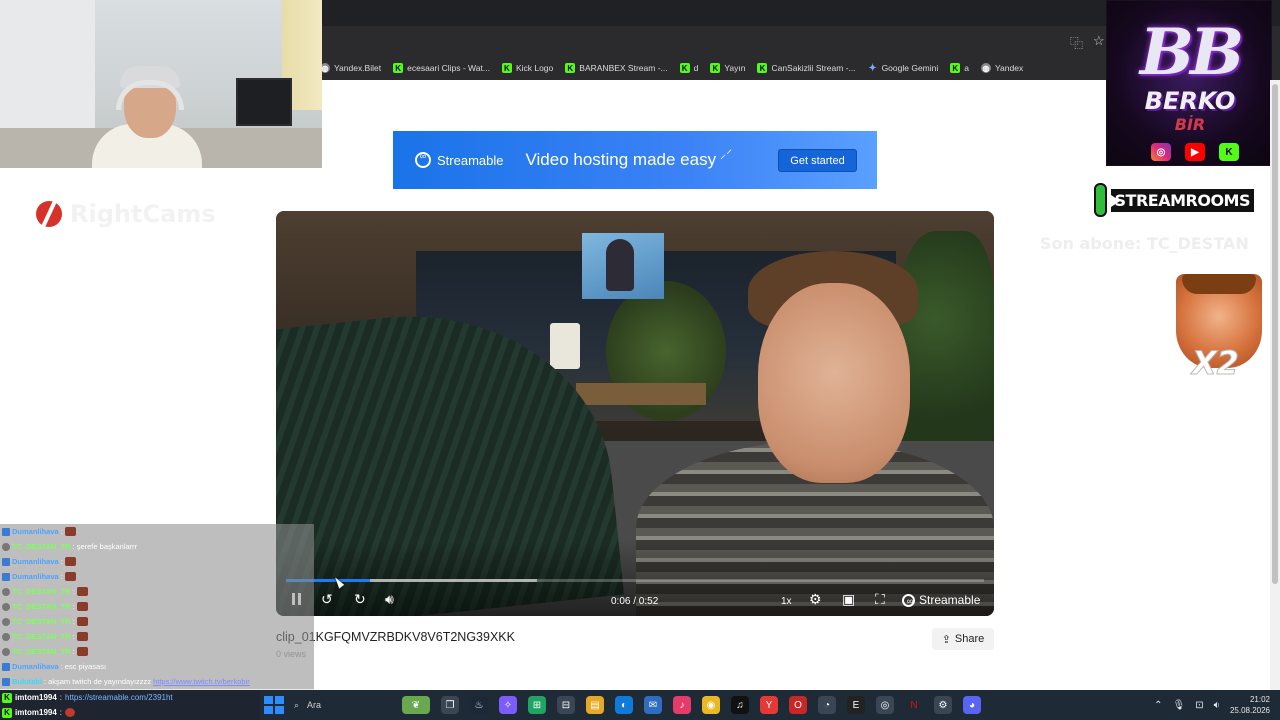 The image size is (1280, 720). Describe the element at coordinates (1002, 68) in the screenshot. I see `bookmark-item: ◍ Yandex` at that location.